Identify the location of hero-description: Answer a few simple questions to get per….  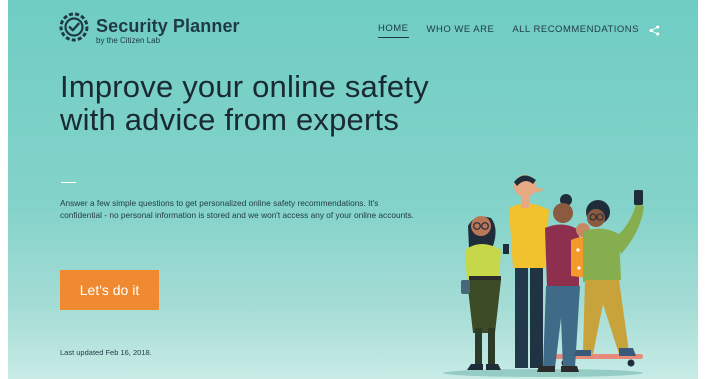
(237, 209).